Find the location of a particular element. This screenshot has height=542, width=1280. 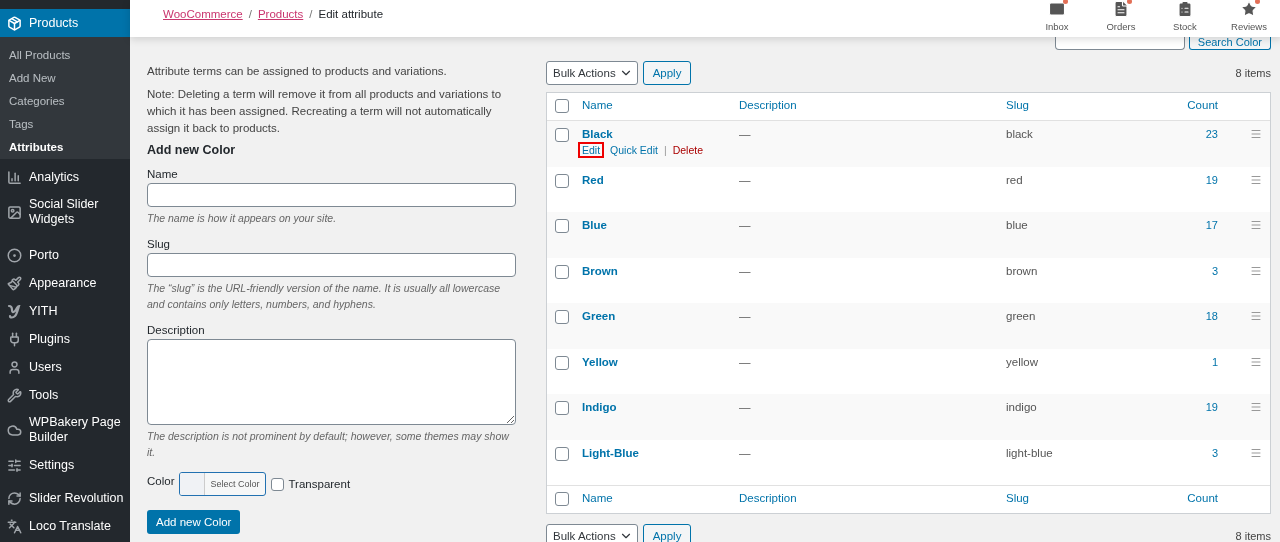

count-link: 17 is located at coordinates (1190, 225).